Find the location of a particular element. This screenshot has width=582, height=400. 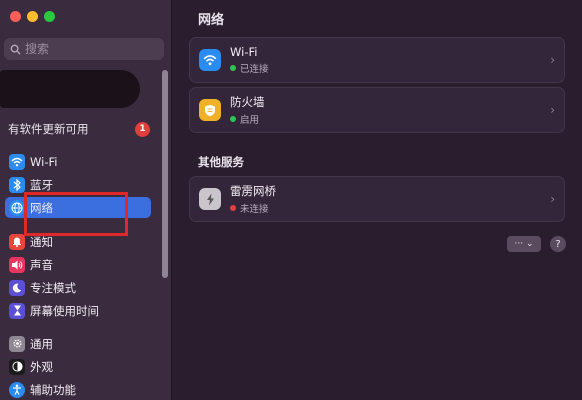

highlight-annotation-box is located at coordinates (76, 214).